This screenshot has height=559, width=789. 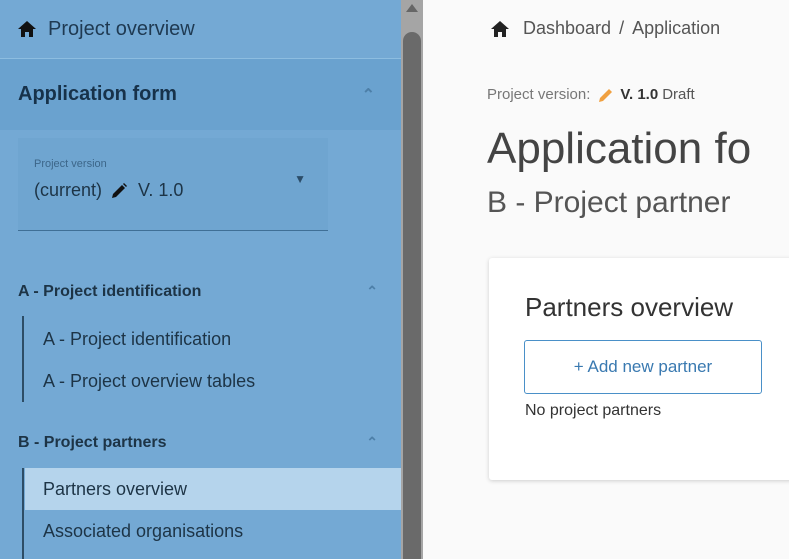 What do you see at coordinates (198, 443) in the screenshot?
I see `group-b-header: B - Project partners ⌃` at bounding box center [198, 443].